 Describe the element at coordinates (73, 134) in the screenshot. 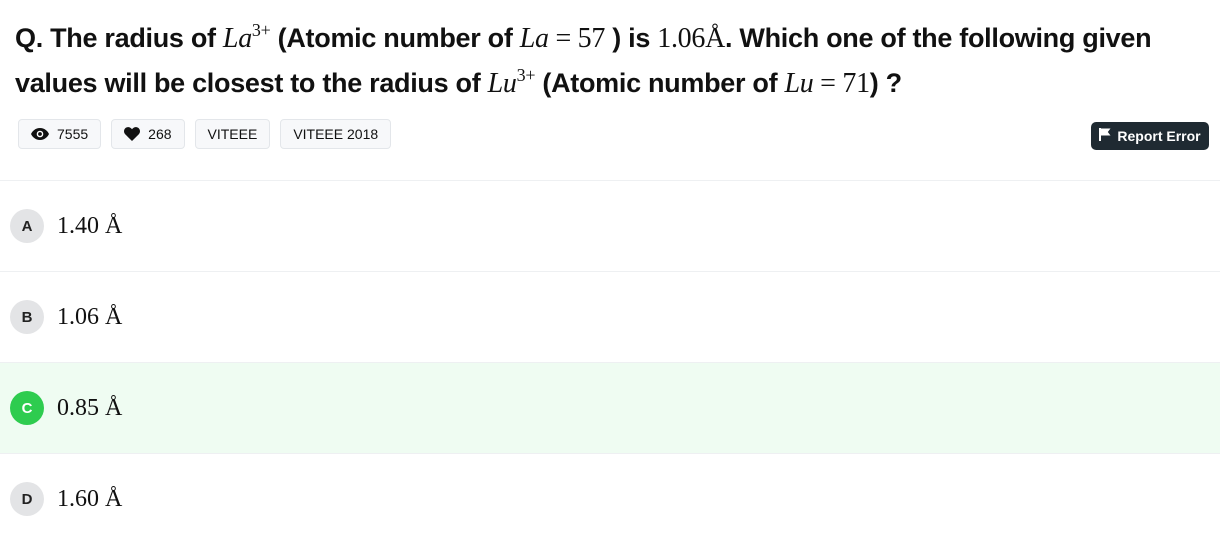

I see `views-count: 7555` at that location.